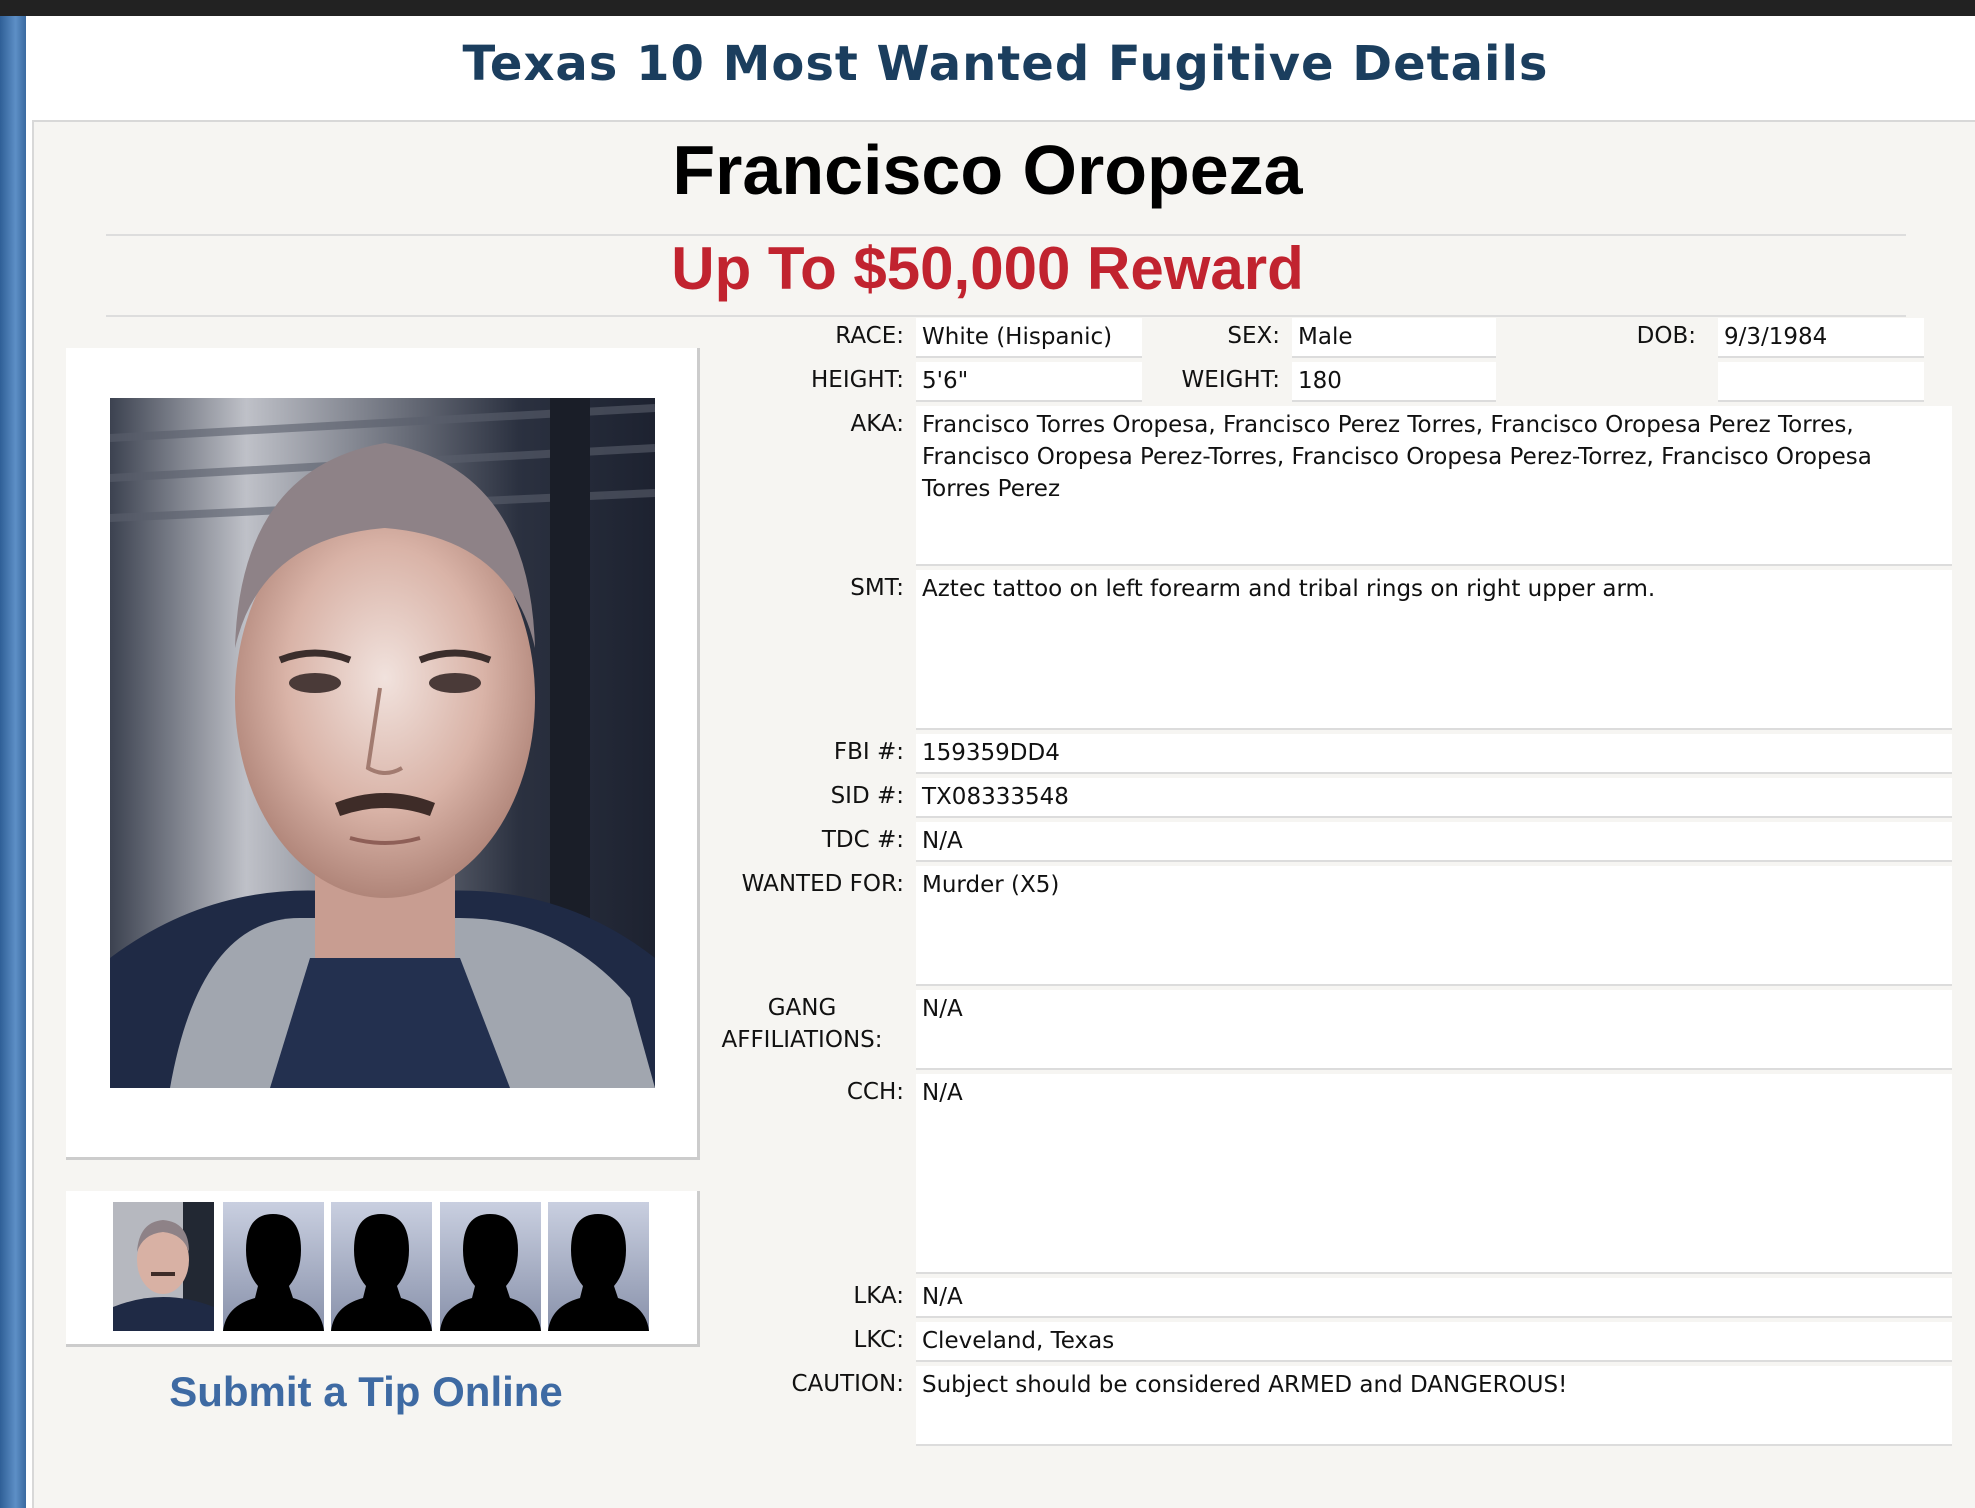 The width and height of the screenshot is (1975, 1508). I want to click on smt-label: SMT:, so click(877, 588).